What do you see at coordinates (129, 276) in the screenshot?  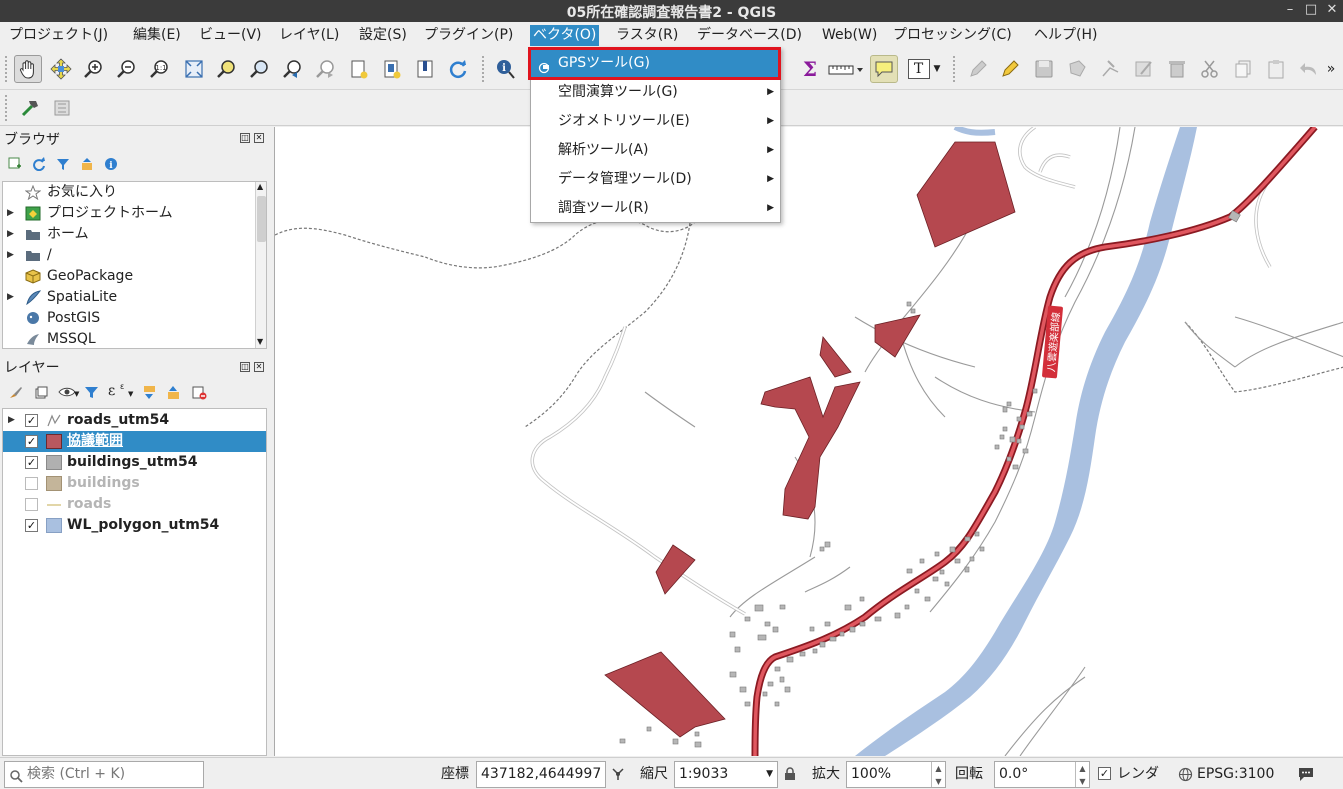 I see `browser-item-geopackage: GeoPackage` at bounding box center [129, 276].